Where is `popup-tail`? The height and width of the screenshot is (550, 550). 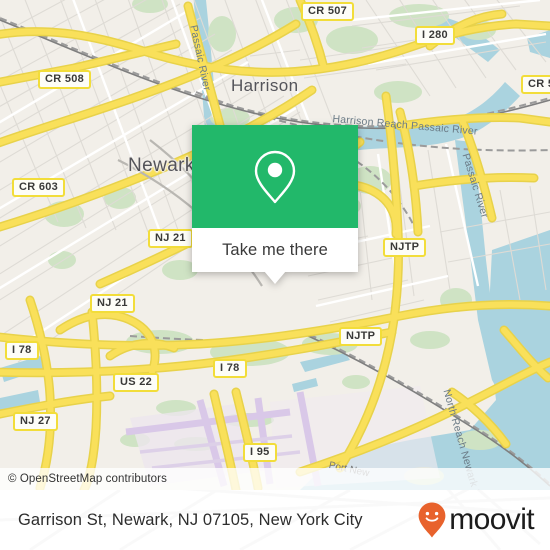 popup-tail is located at coordinates (275, 277).